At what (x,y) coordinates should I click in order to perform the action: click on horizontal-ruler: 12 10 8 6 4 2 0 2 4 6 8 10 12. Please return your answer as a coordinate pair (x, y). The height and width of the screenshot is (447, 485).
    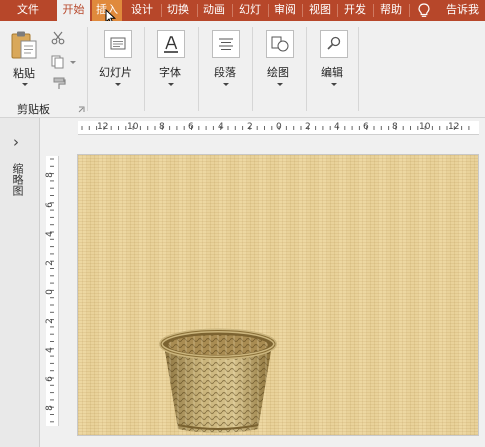
    Looking at the image, I should click on (278, 128).